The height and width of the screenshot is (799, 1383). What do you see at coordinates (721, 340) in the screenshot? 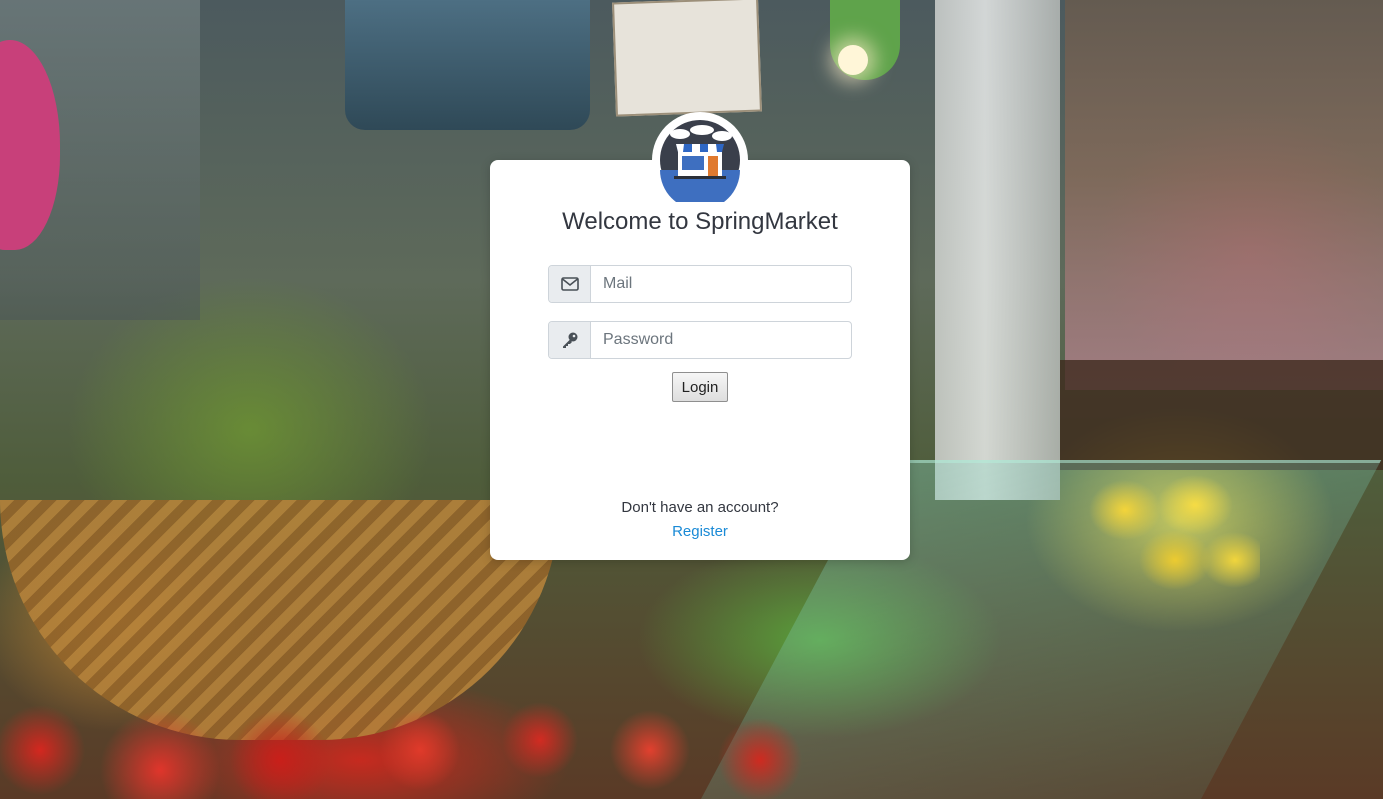
I see `password-input` at bounding box center [721, 340].